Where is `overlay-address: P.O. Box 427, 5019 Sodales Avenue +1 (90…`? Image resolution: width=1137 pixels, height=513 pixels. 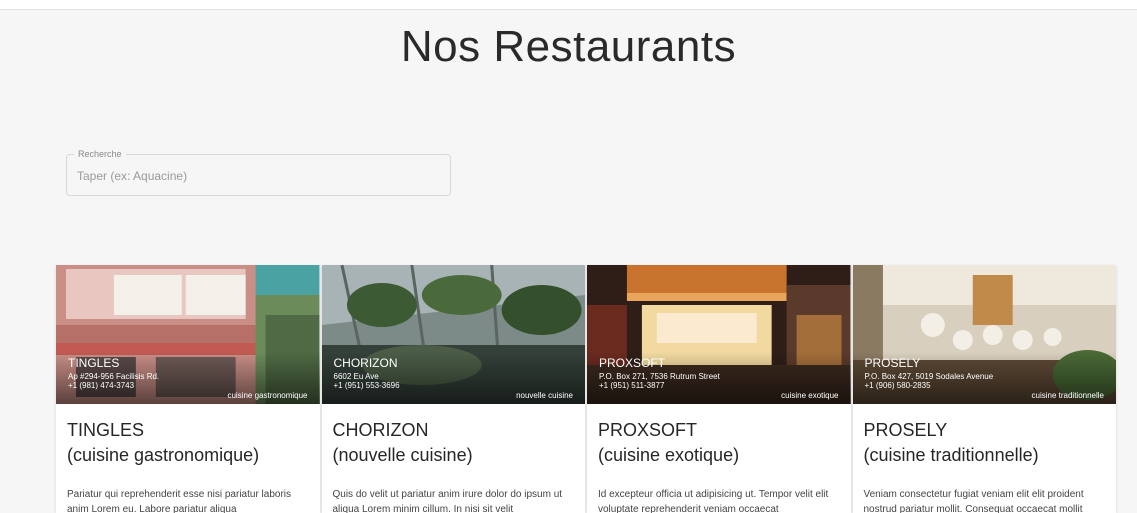 overlay-address: P.O. Box 427, 5019 Sodales Avenue +1 (90… is located at coordinates (929, 381).